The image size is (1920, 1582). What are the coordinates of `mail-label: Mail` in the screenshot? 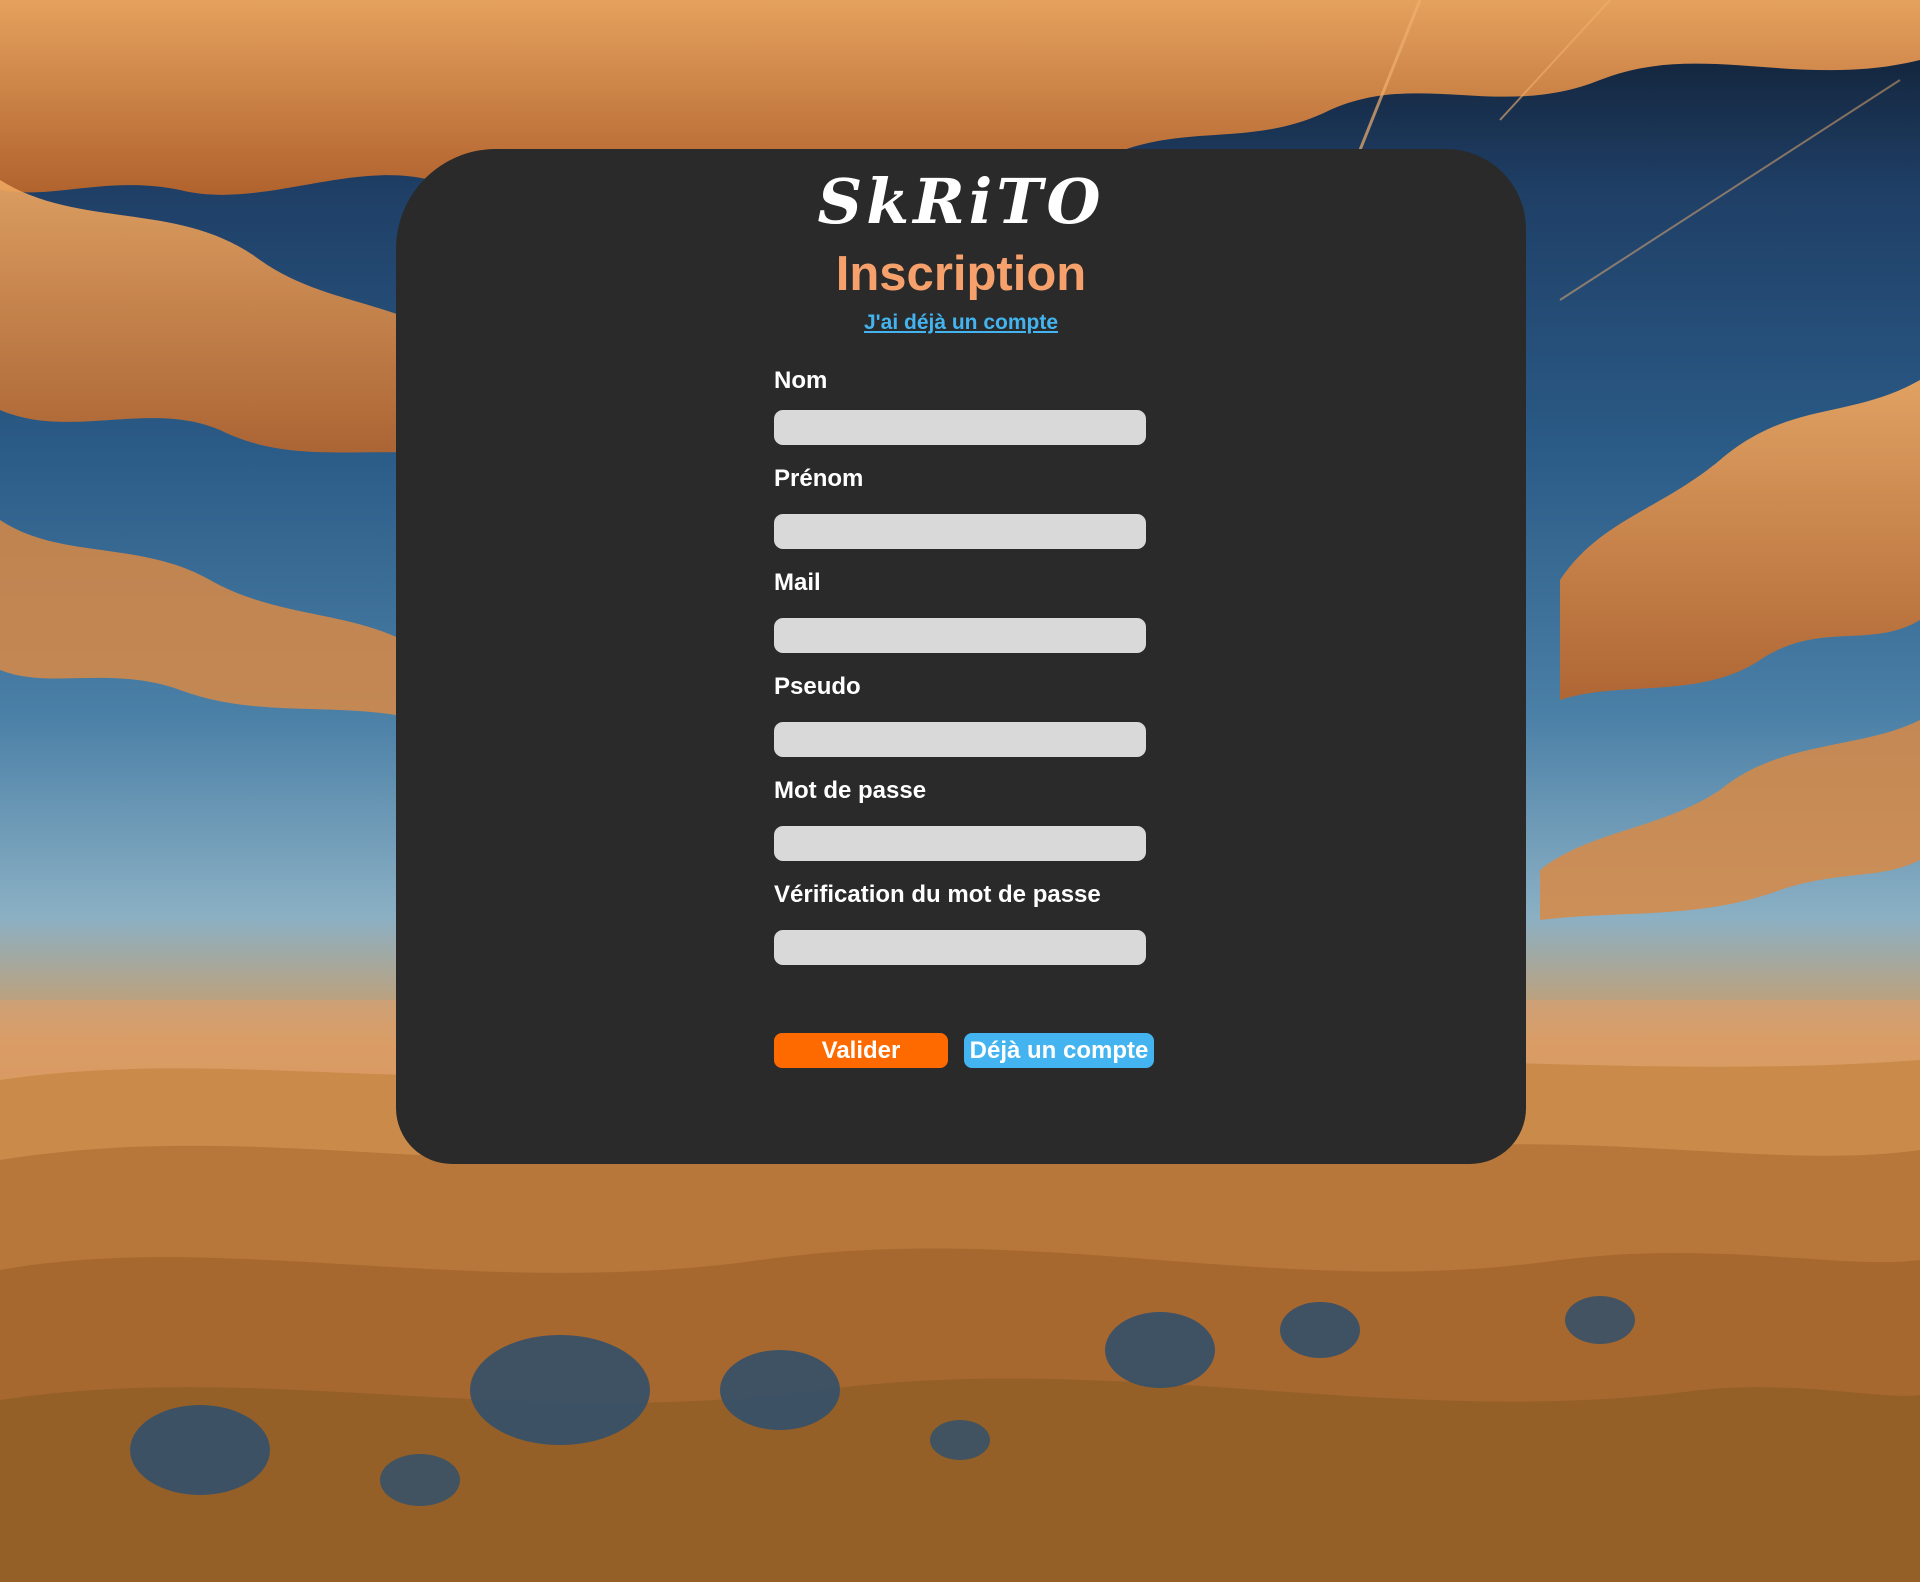 It's located at (797, 582).